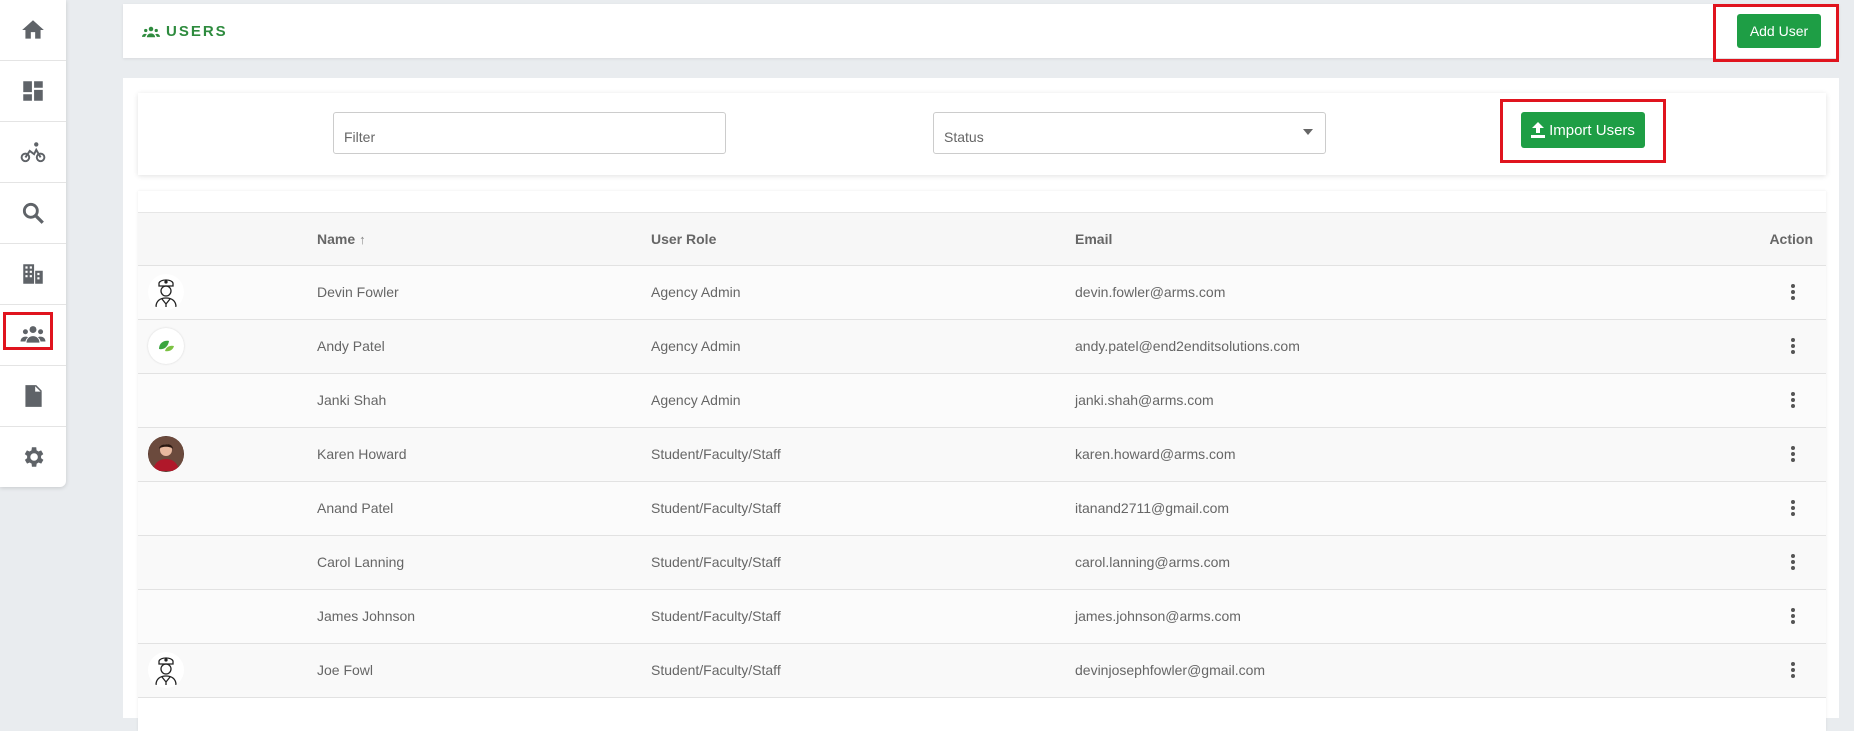 The height and width of the screenshot is (731, 1854). What do you see at coordinates (1129, 133) in the screenshot?
I see `status-select: Status` at bounding box center [1129, 133].